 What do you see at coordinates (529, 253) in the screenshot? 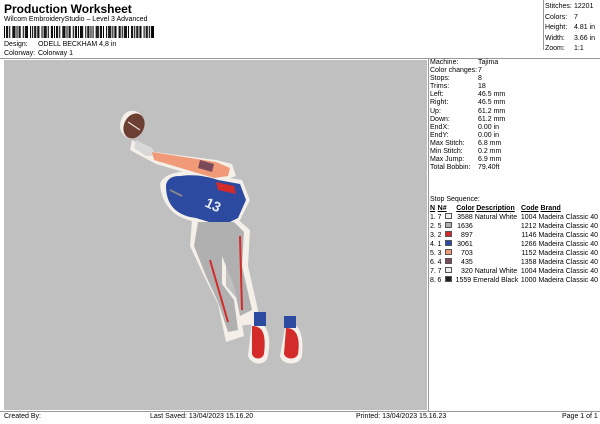
I see `row-code: 1152` at bounding box center [529, 253].